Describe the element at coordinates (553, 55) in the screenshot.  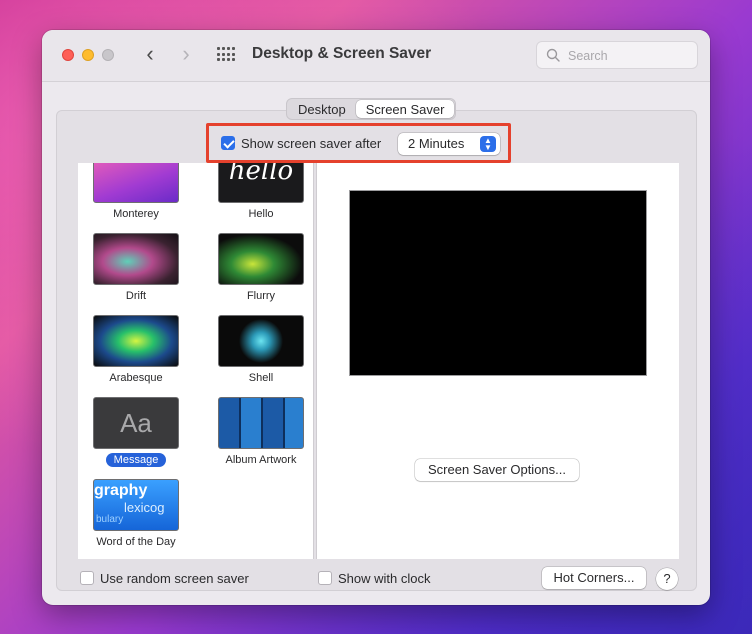
I see `search-icon` at that location.